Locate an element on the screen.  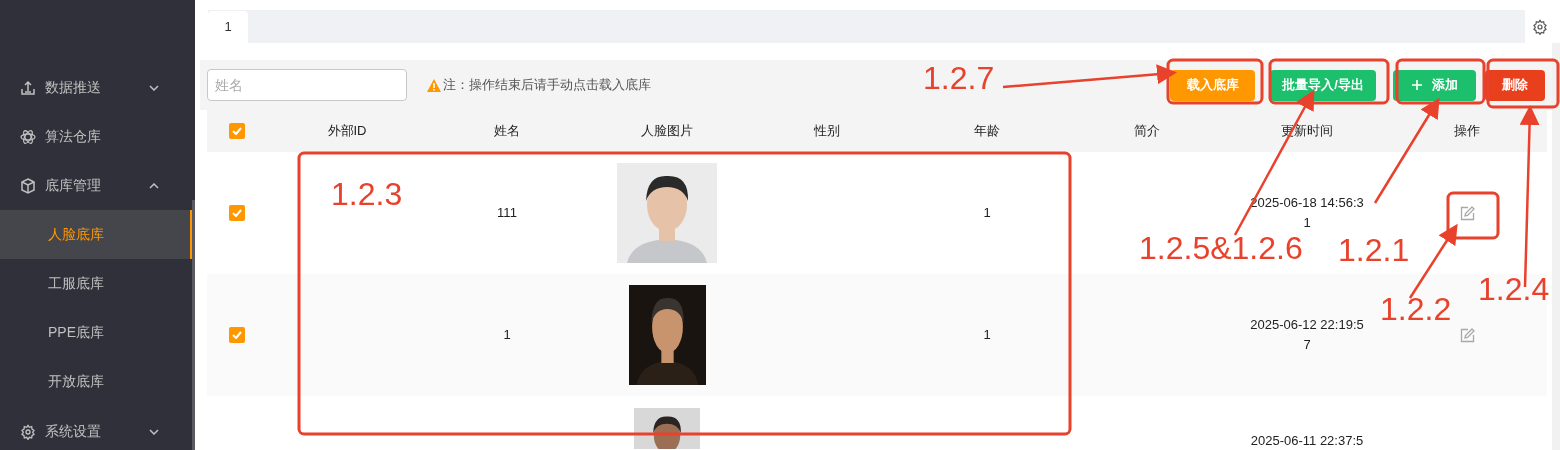
atom-icon is located at coordinates (28, 136).